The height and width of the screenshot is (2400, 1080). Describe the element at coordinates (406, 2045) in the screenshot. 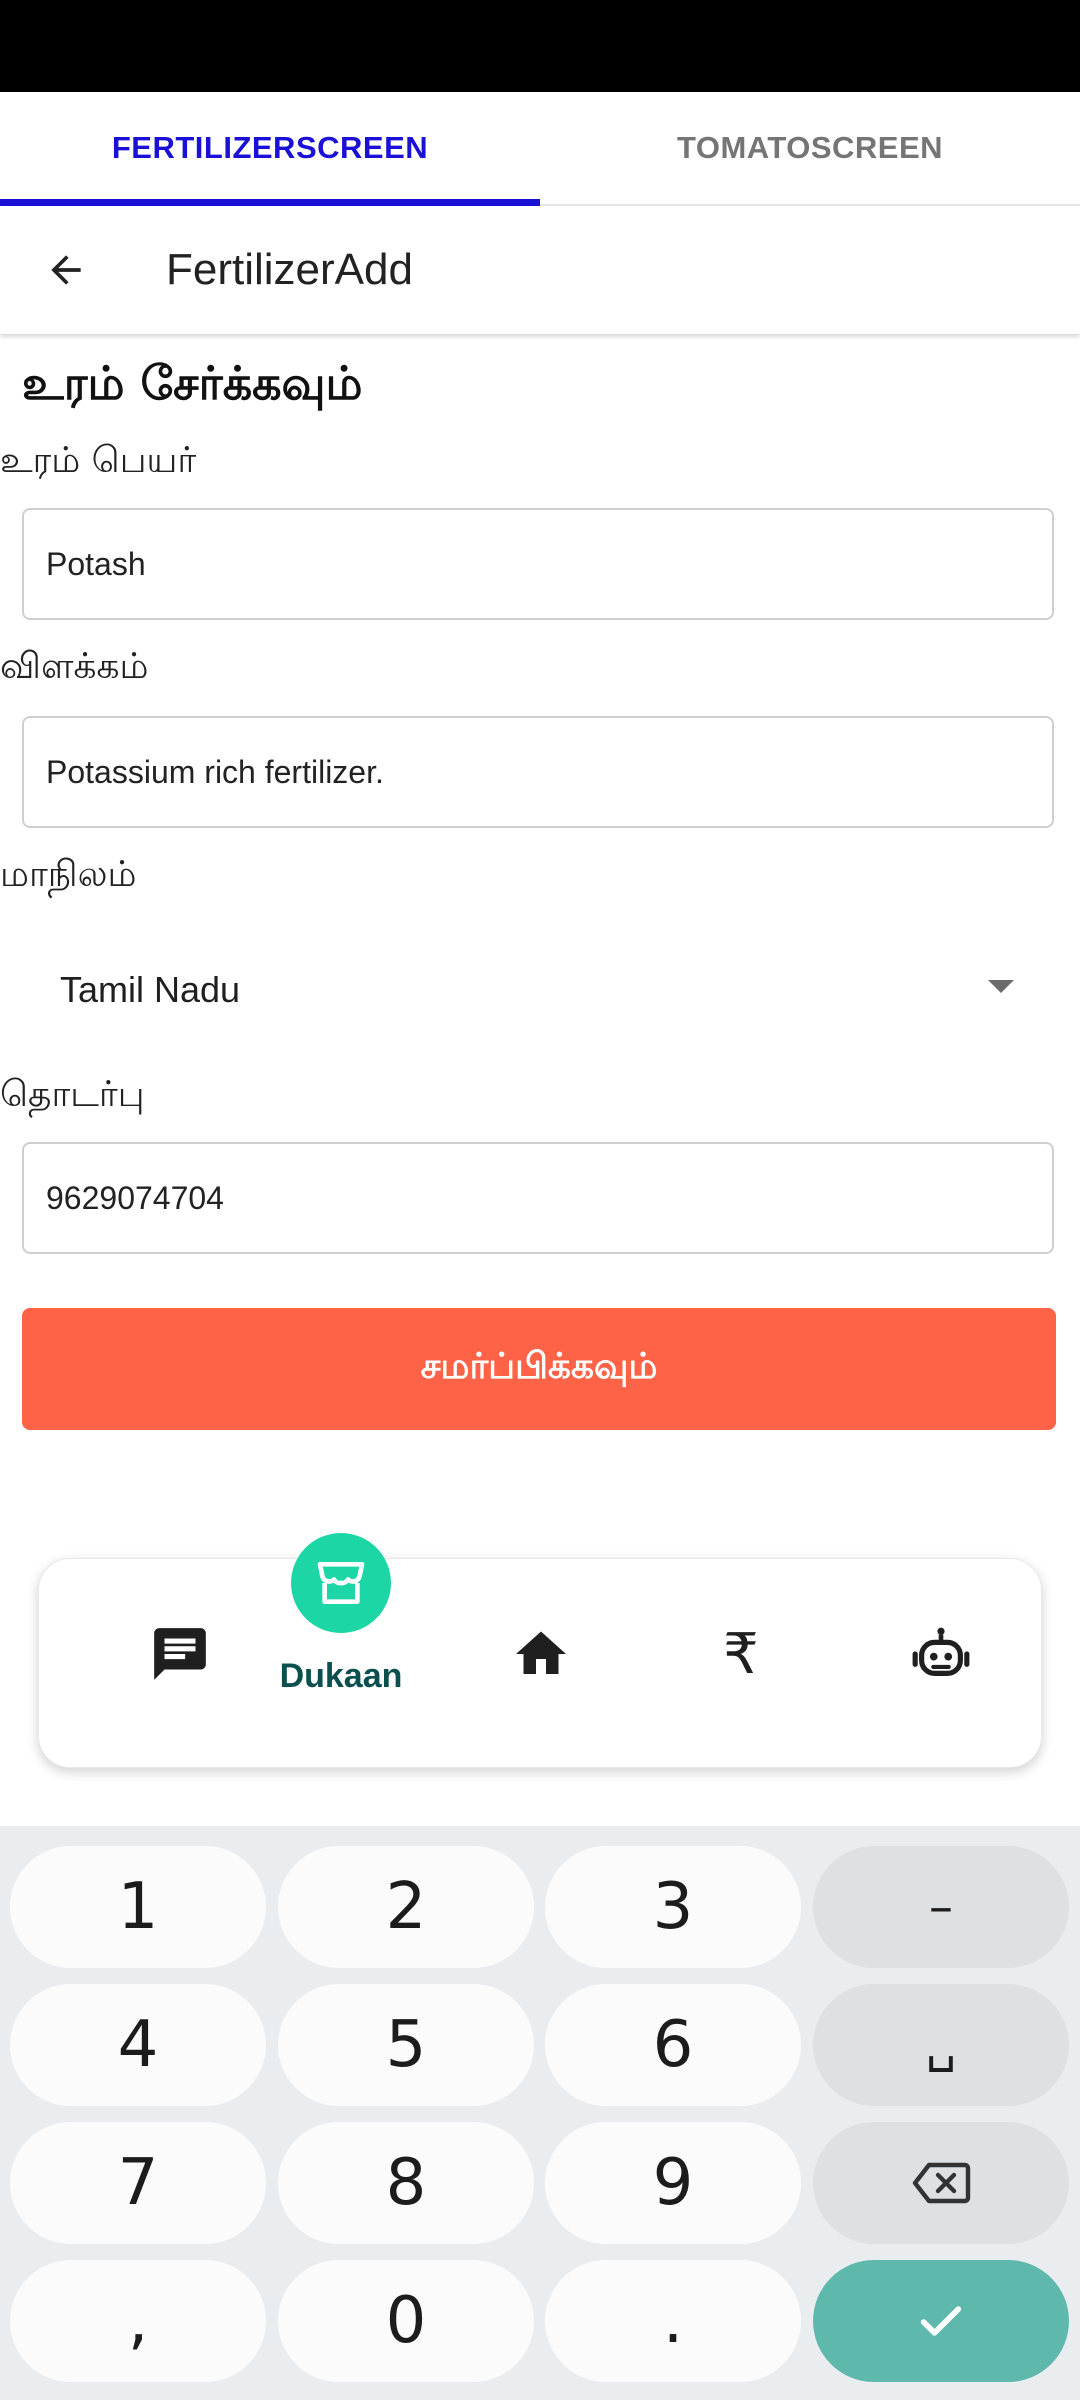

I see `key-5: 5` at that location.